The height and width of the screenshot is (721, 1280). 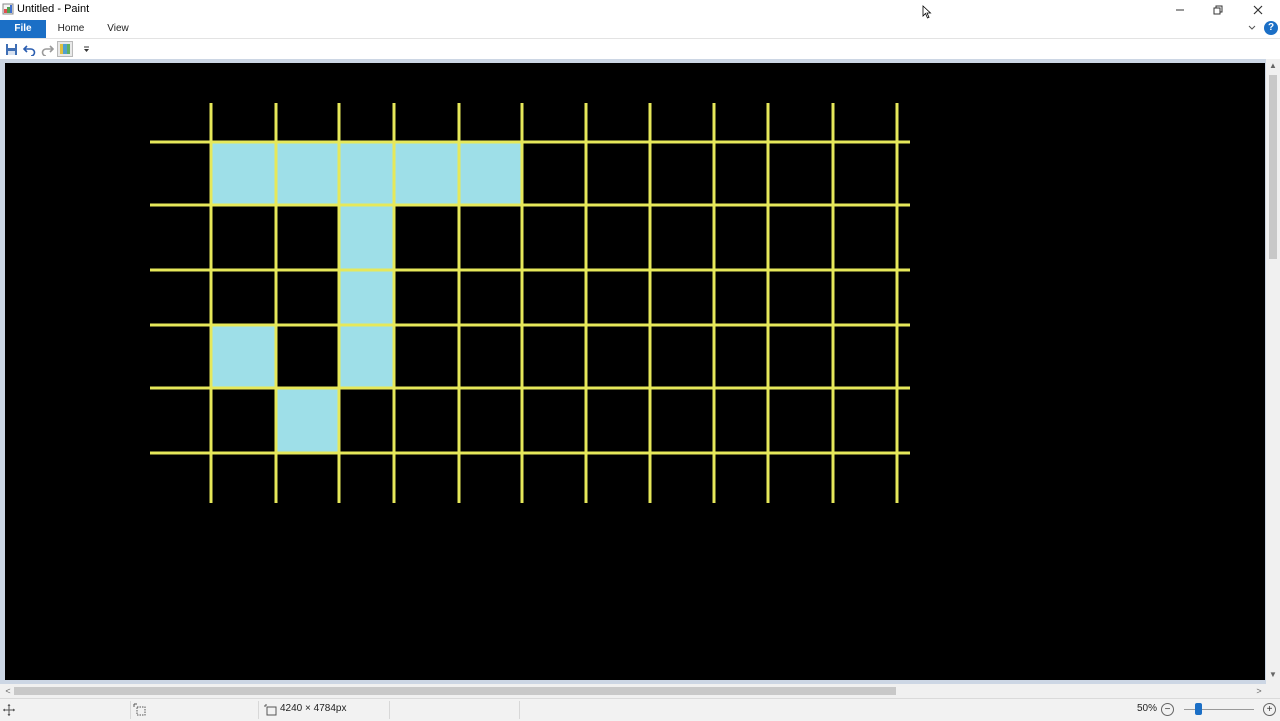 I want to click on save-button, so click(x=11, y=49).